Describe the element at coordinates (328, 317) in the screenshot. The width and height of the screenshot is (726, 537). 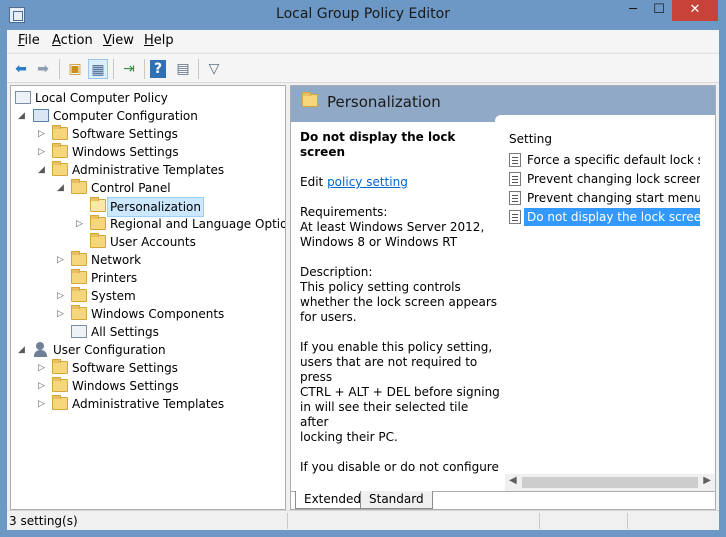
I see `description-text: for users.` at that location.